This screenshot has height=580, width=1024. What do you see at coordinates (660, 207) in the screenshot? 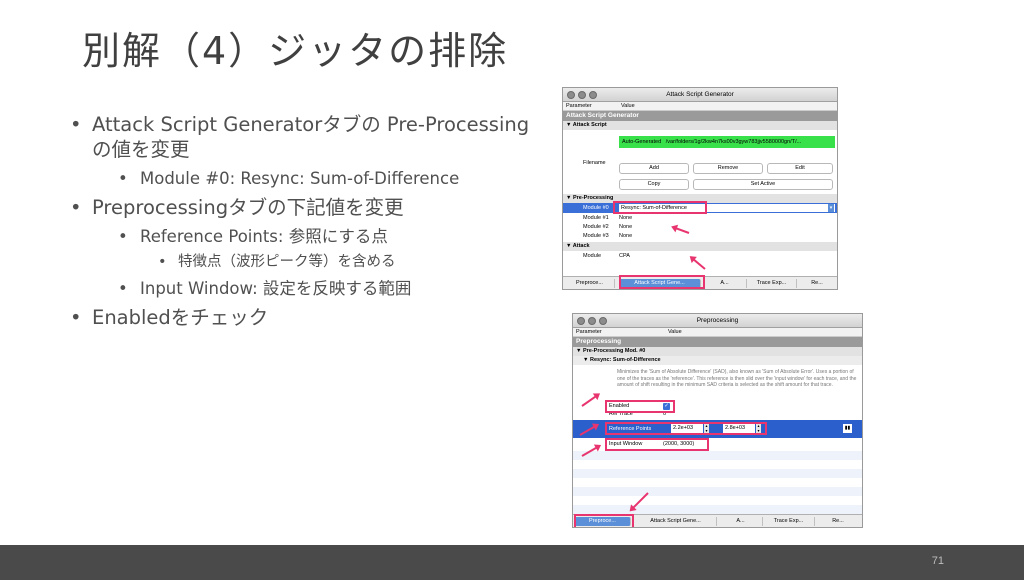
I see `highlight-module0` at bounding box center [660, 207].